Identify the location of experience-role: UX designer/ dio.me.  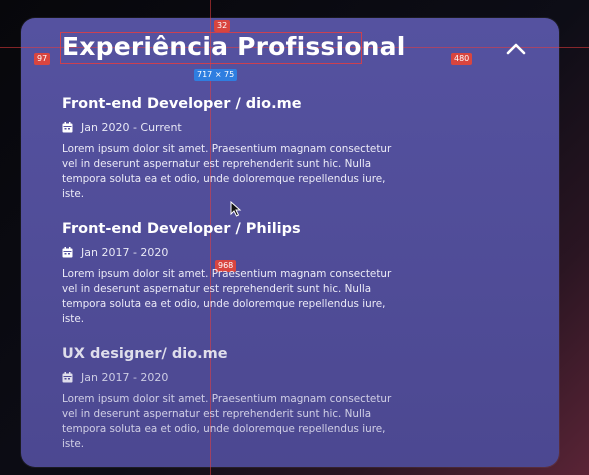
(145, 354).